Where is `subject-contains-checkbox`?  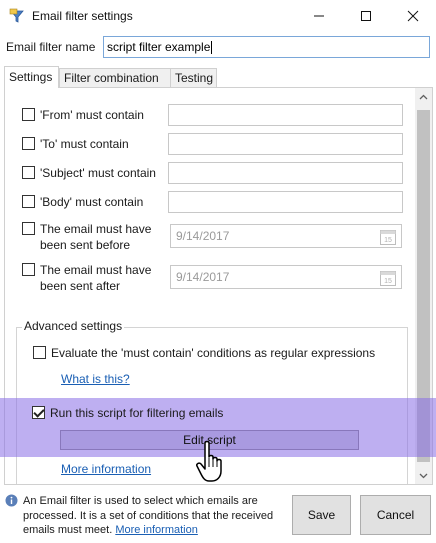
subject-contains-checkbox is located at coordinates (28, 172).